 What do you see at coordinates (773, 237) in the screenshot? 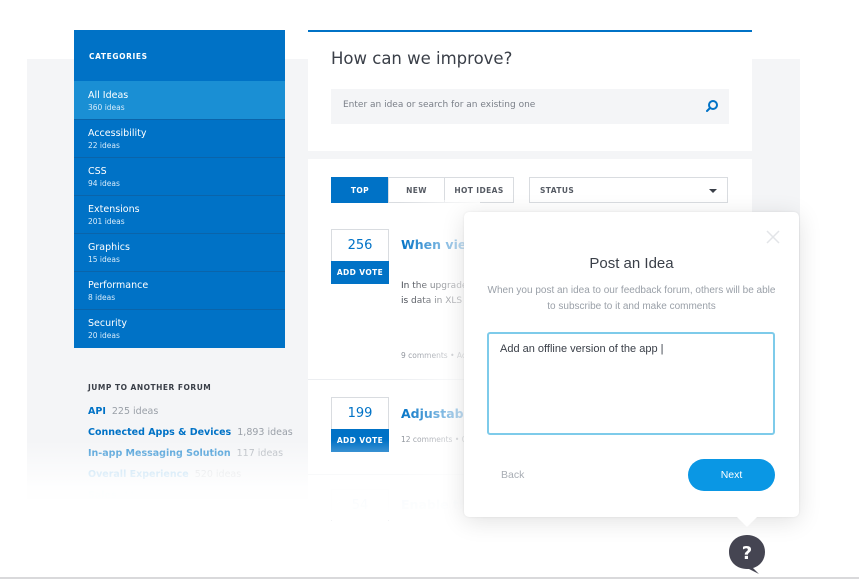
I see `close-icon` at bounding box center [773, 237].